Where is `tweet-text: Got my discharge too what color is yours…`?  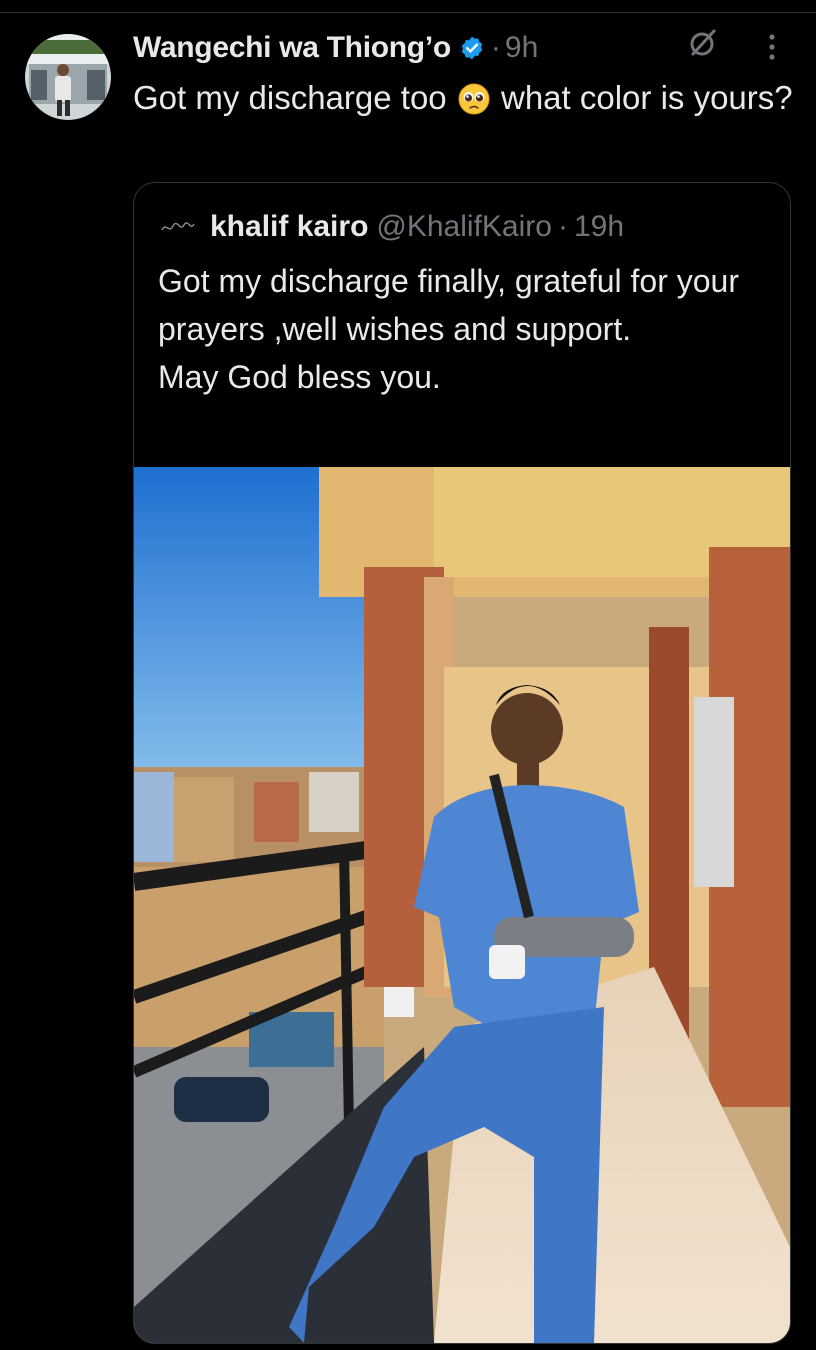 tweet-text: Got my discharge too what color is yours… is located at coordinates (463, 101).